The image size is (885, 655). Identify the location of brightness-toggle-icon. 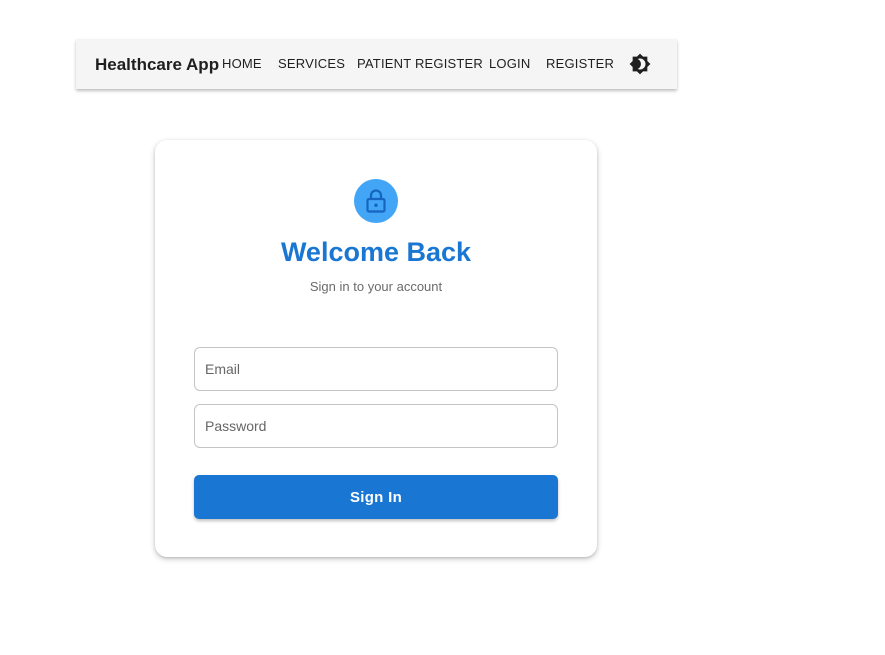
(640, 64).